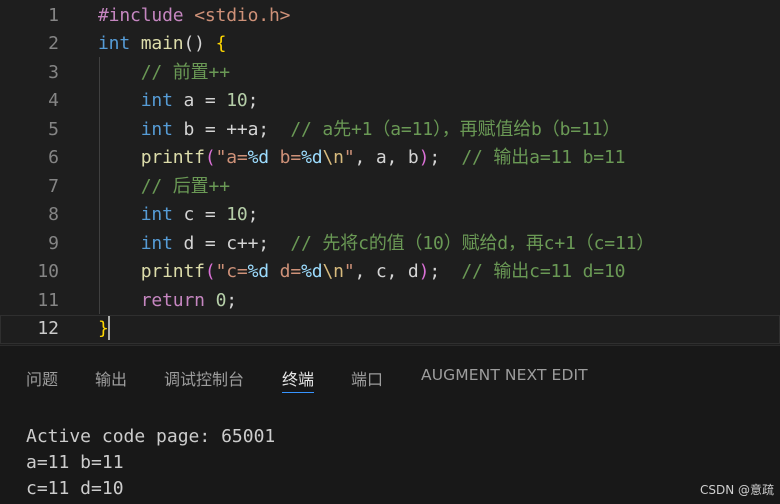  I want to click on line-number: 3, so click(53, 72).